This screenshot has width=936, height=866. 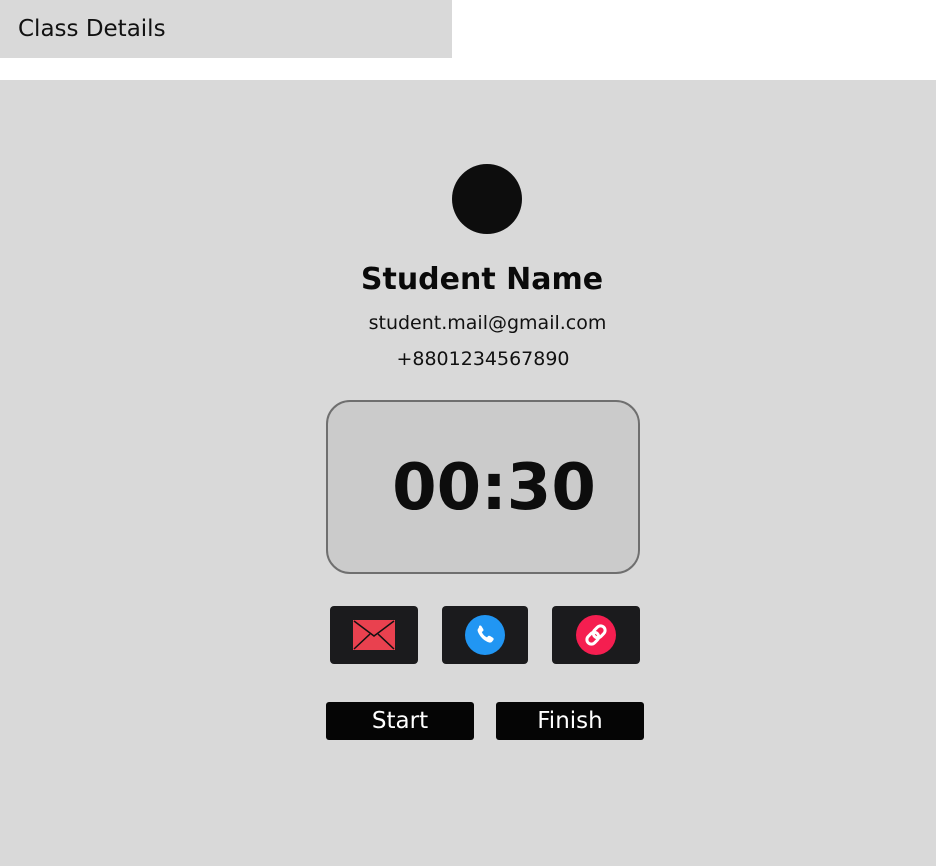 I want to click on student-phone: +8801234567890, so click(x=483, y=359).